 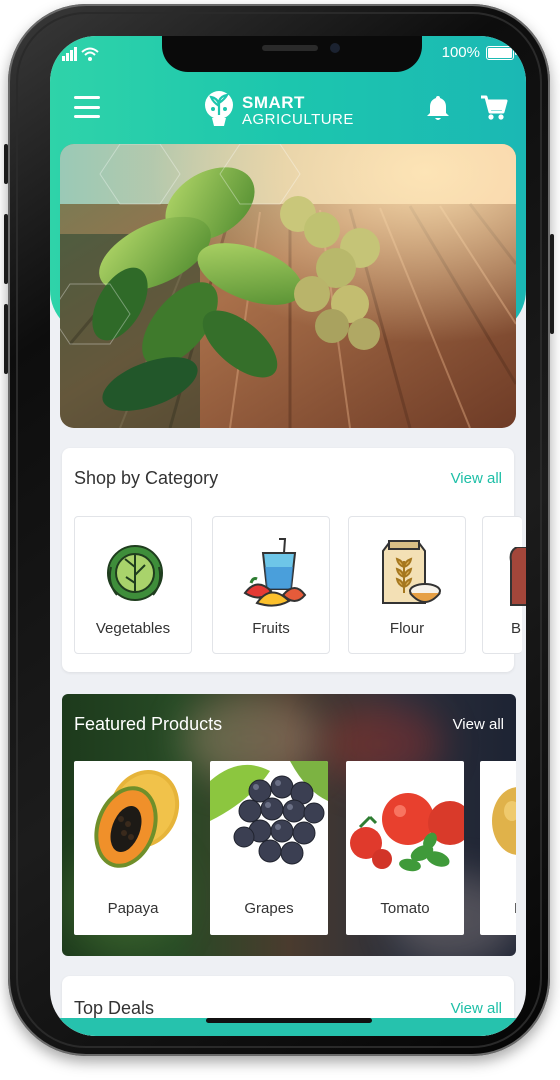 I want to click on product-card-grapes: Grapes, so click(x=269, y=848).